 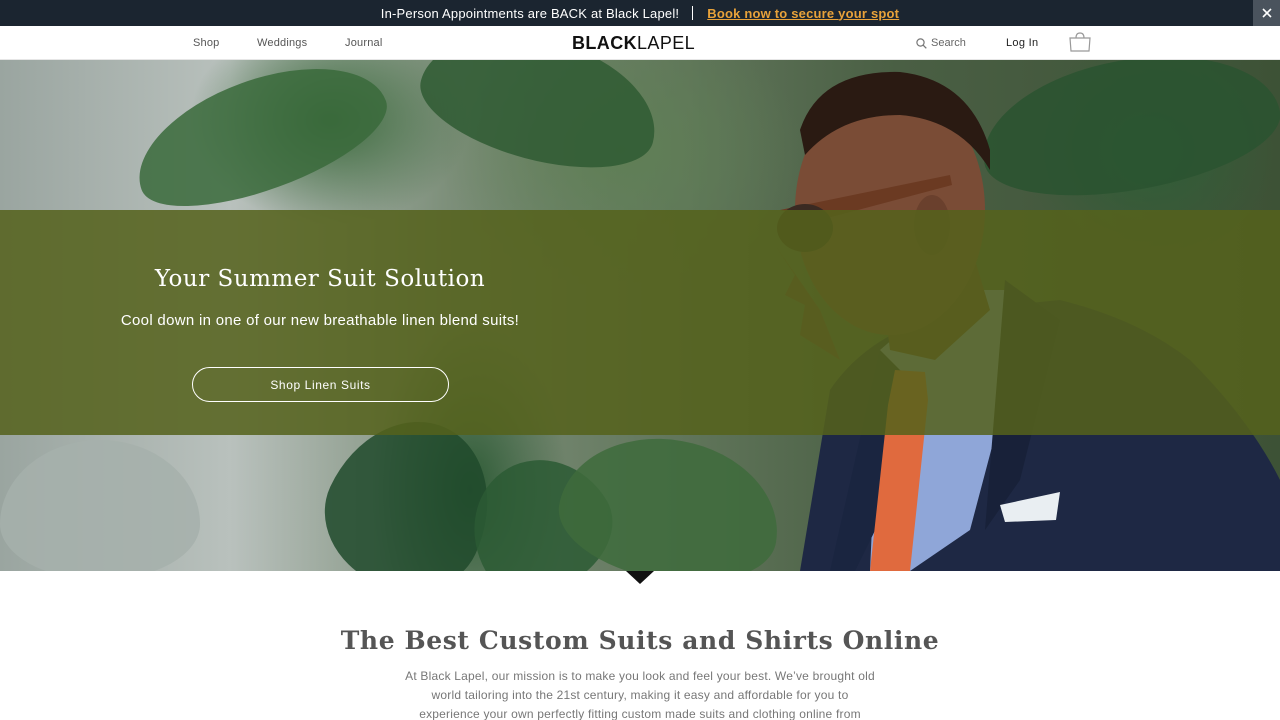 I want to click on close-icon, so click(x=1266, y=13).